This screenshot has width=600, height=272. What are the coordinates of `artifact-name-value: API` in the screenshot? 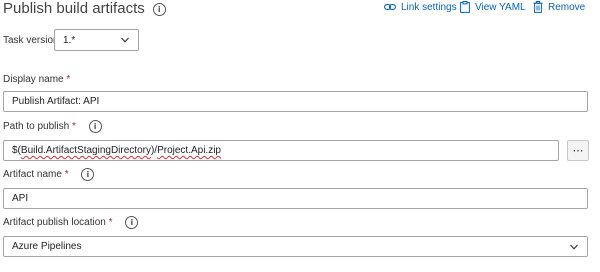 It's located at (20, 198).